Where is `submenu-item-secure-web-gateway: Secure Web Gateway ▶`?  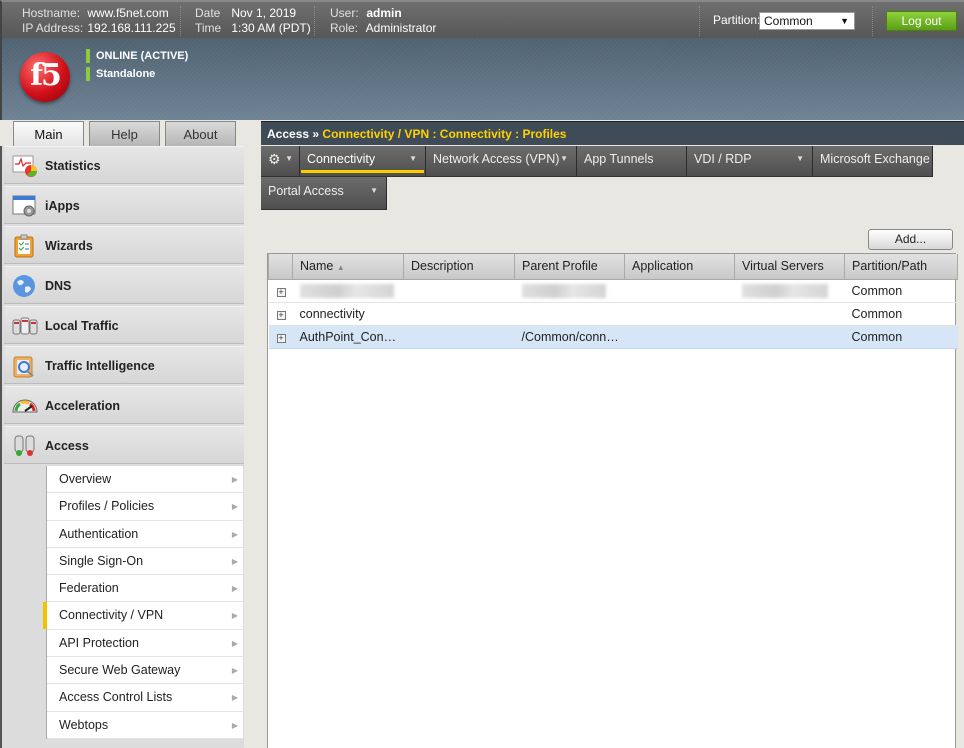 submenu-item-secure-web-gateway: Secure Web Gateway ▶ is located at coordinates (145, 671).